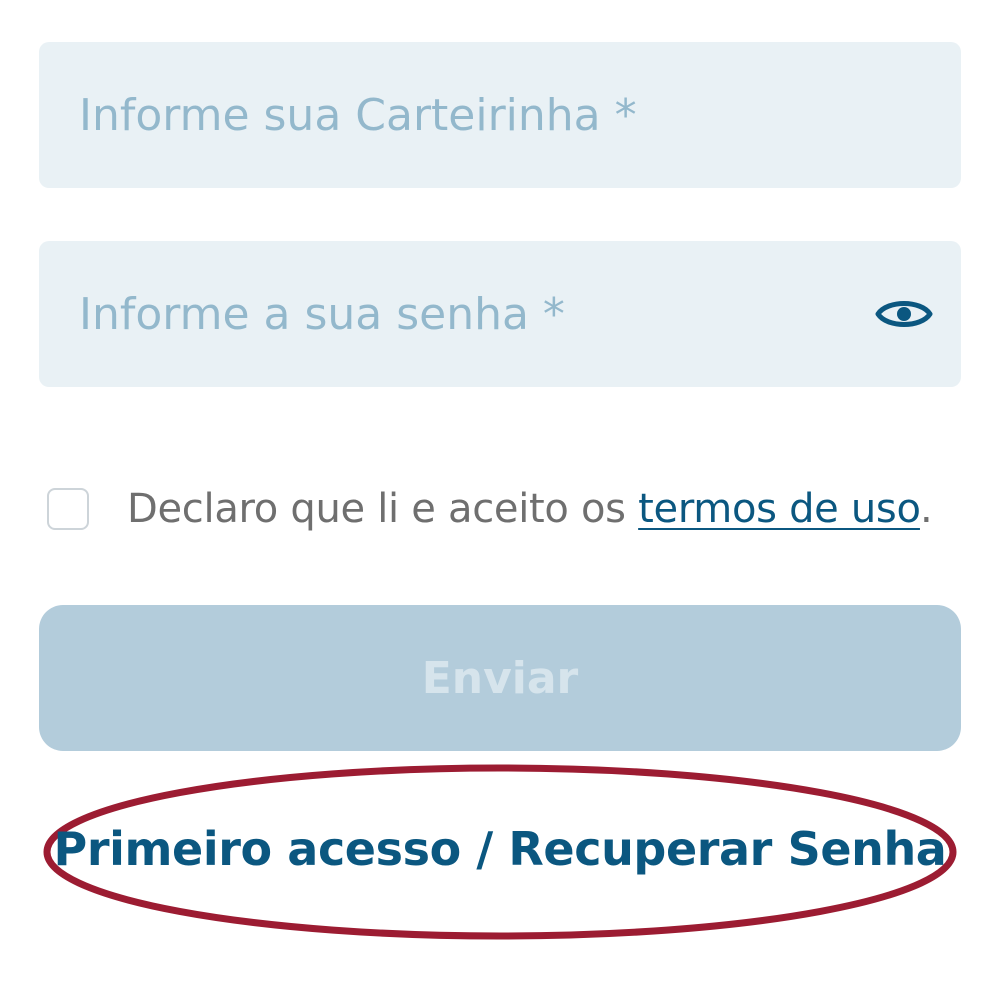 The image size is (1000, 1000). I want to click on first-access-recover-password-link: Primeiro acesso / Recuperar Senha, so click(500, 849).